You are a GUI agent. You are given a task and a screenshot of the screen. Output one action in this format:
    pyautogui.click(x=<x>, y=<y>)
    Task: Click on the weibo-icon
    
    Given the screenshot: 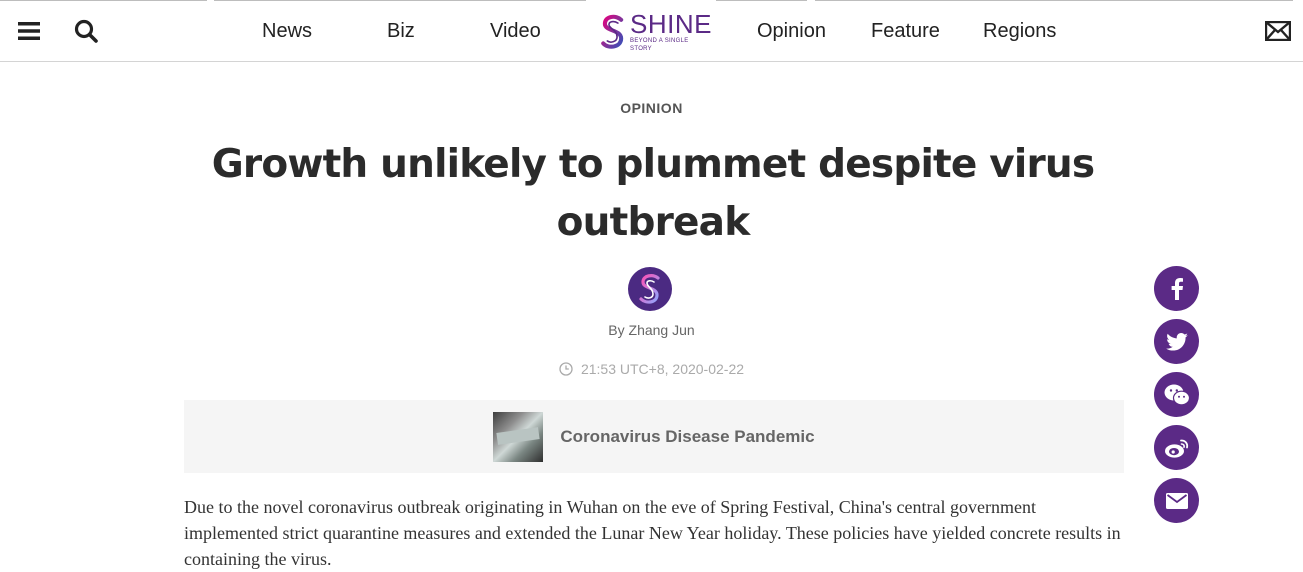 What is the action you would take?
    pyautogui.click(x=1176, y=448)
    